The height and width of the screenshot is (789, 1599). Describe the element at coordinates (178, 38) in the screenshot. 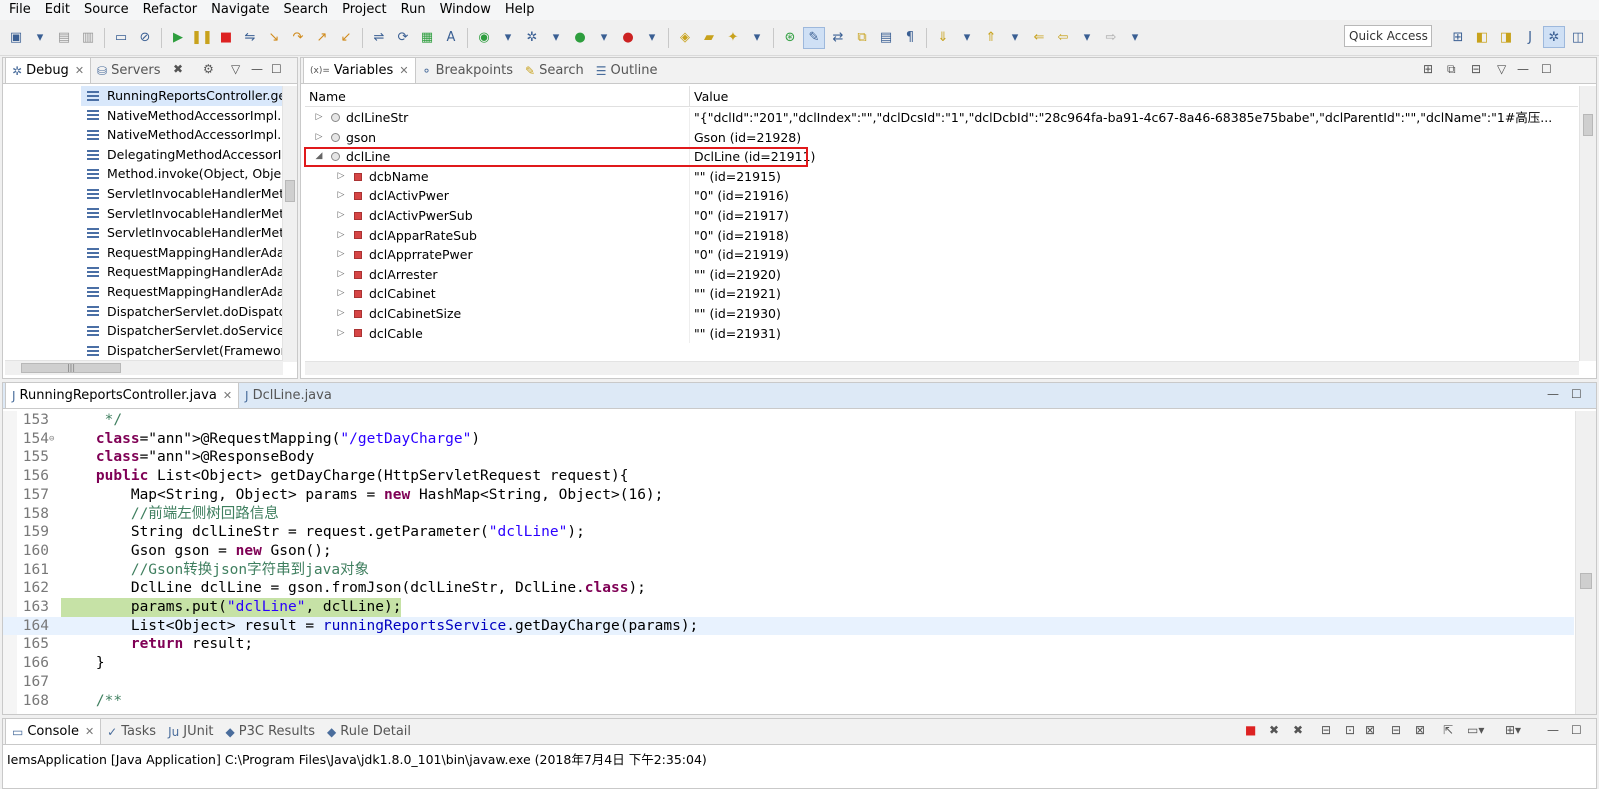

I see `resume-icon: ▶` at that location.